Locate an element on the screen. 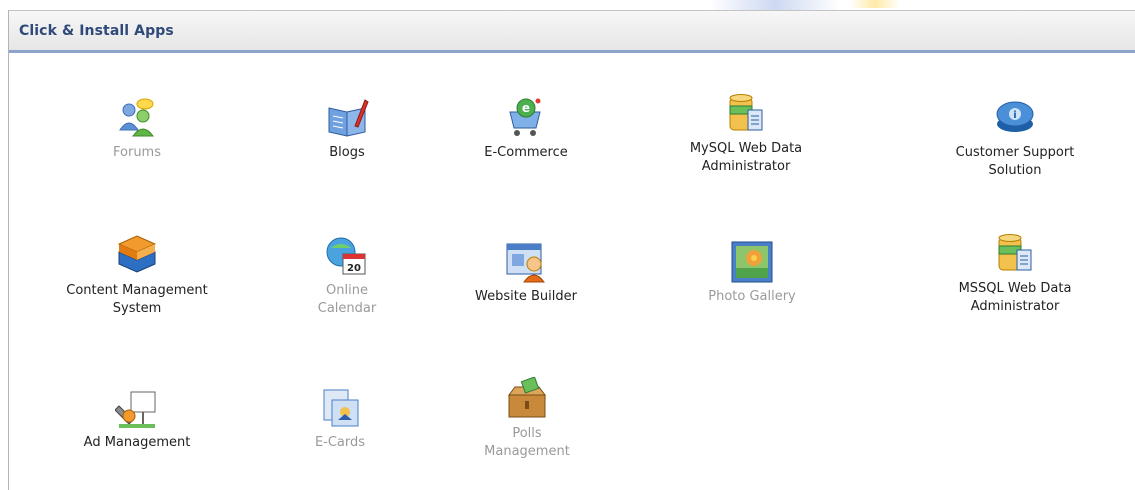 The image size is (1135, 490). svg-text: e is located at coordinates (526, 108).